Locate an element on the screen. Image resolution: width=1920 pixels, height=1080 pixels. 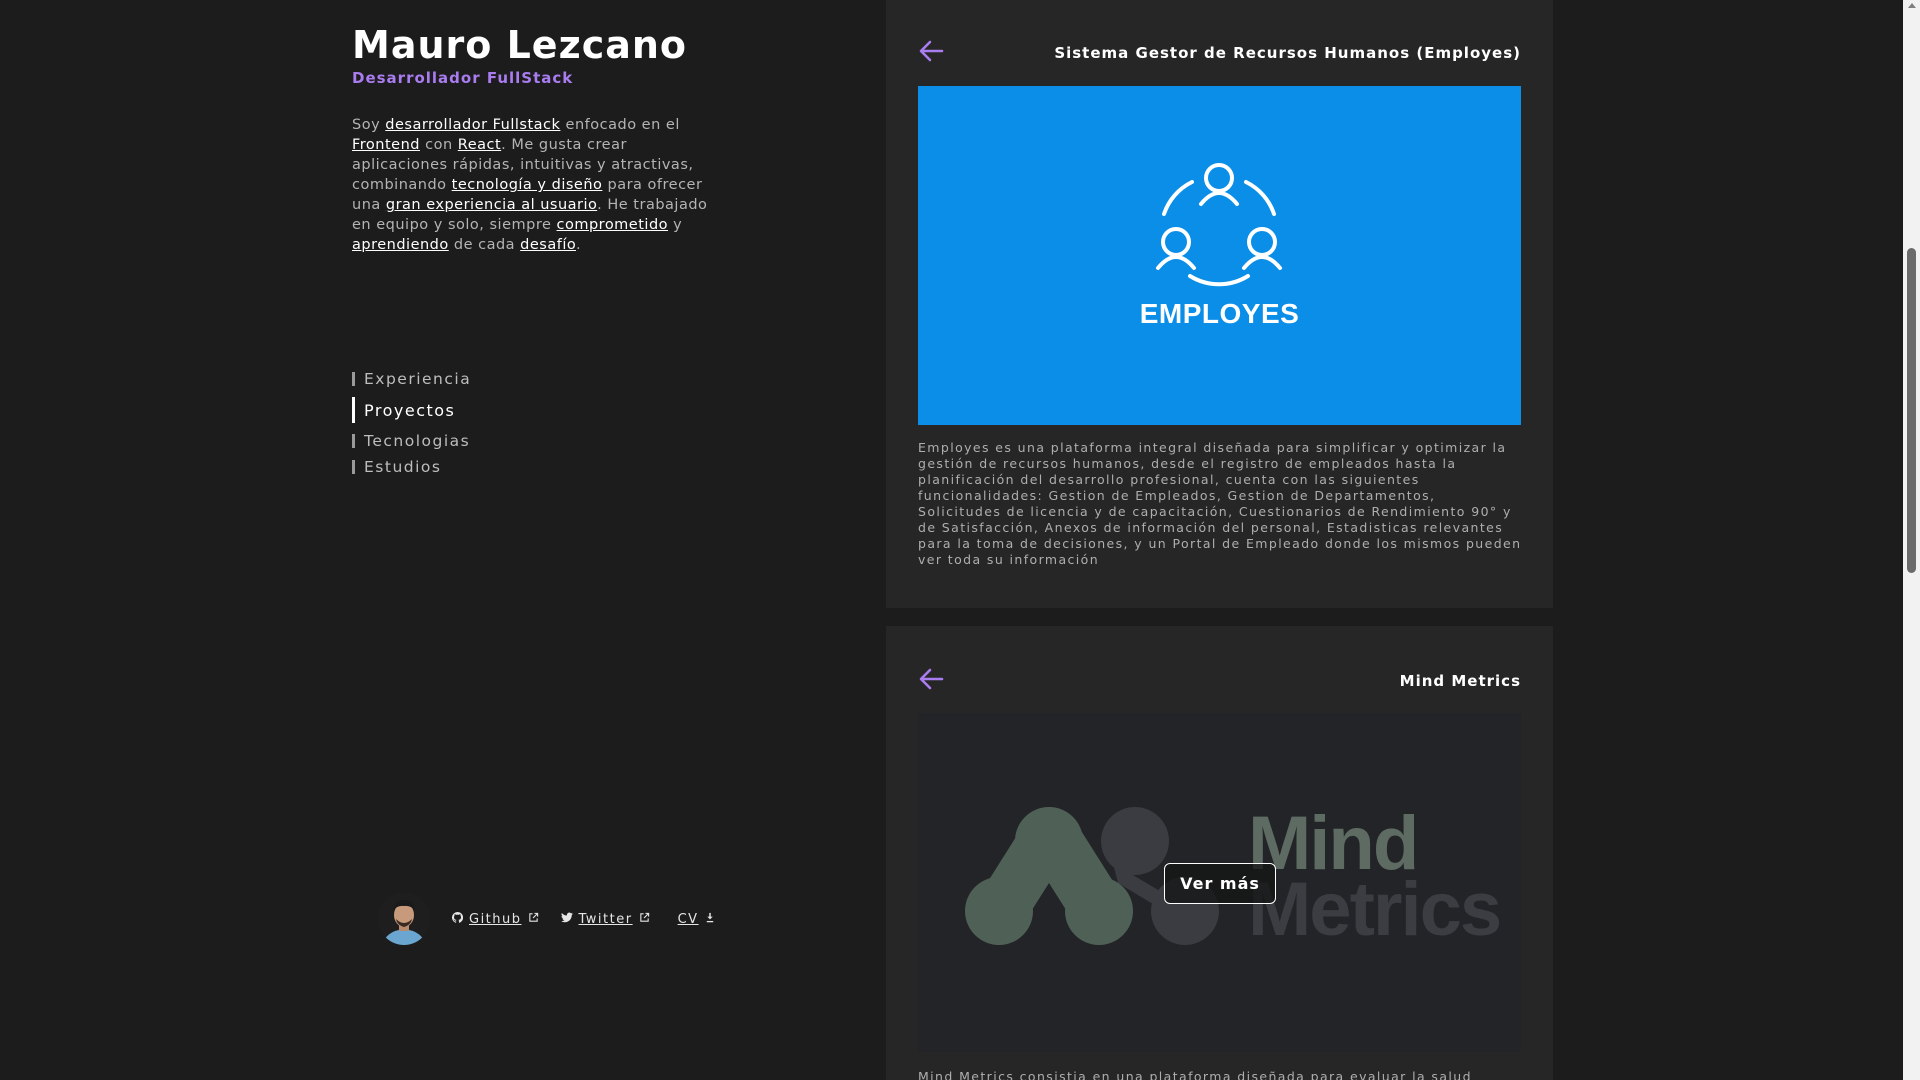
github-label: Github is located at coordinates (495, 919).